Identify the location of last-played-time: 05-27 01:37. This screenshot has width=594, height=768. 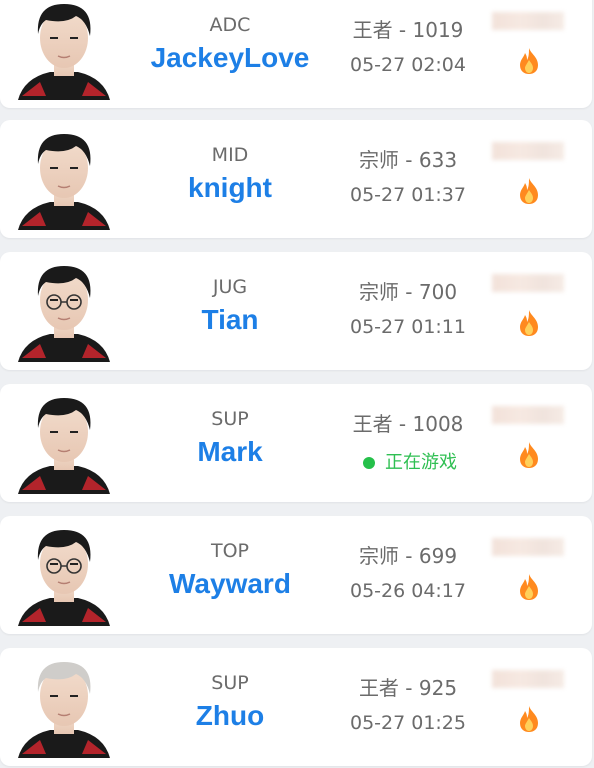
(407, 195).